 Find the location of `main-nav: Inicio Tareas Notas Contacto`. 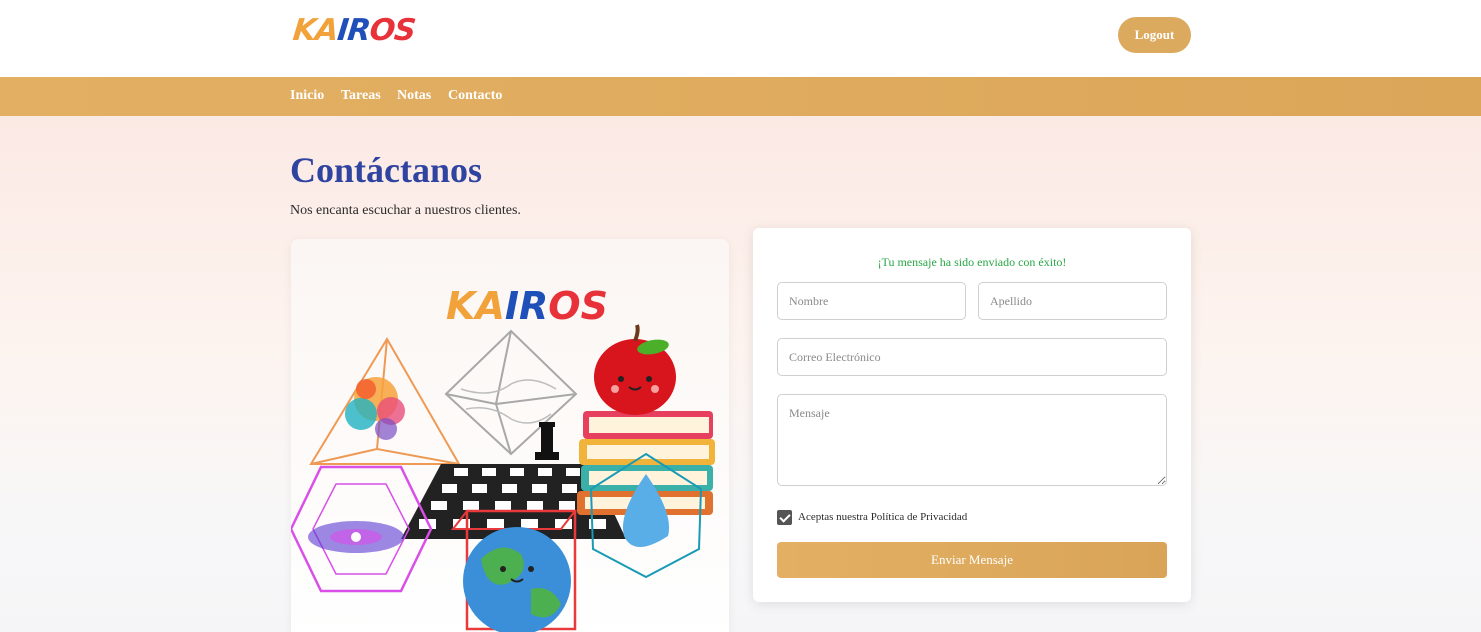

main-nav: Inicio Tareas Notas Contacto is located at coordinates (740, 96).